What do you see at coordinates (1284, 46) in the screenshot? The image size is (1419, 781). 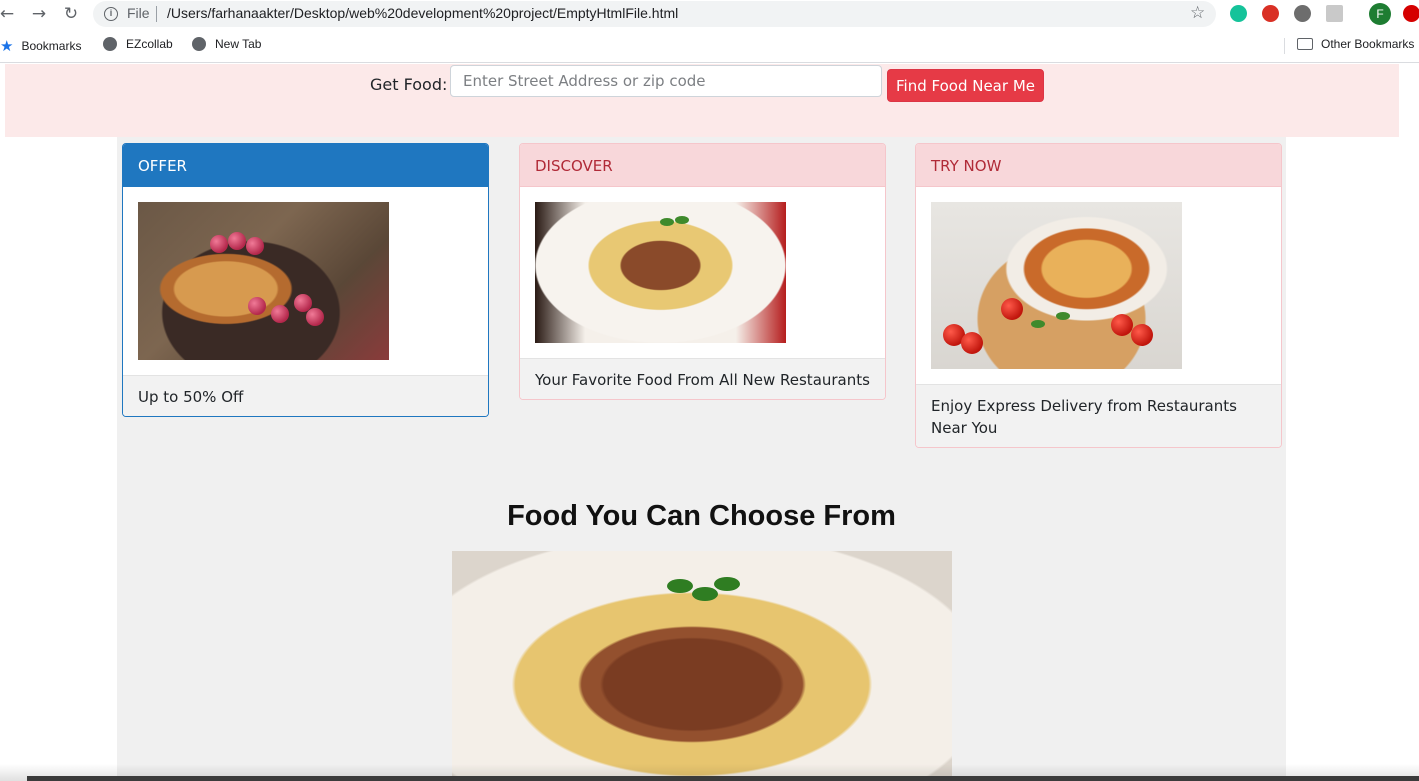 I see `bookmarks-divider` at bounding box center [1284, 46].